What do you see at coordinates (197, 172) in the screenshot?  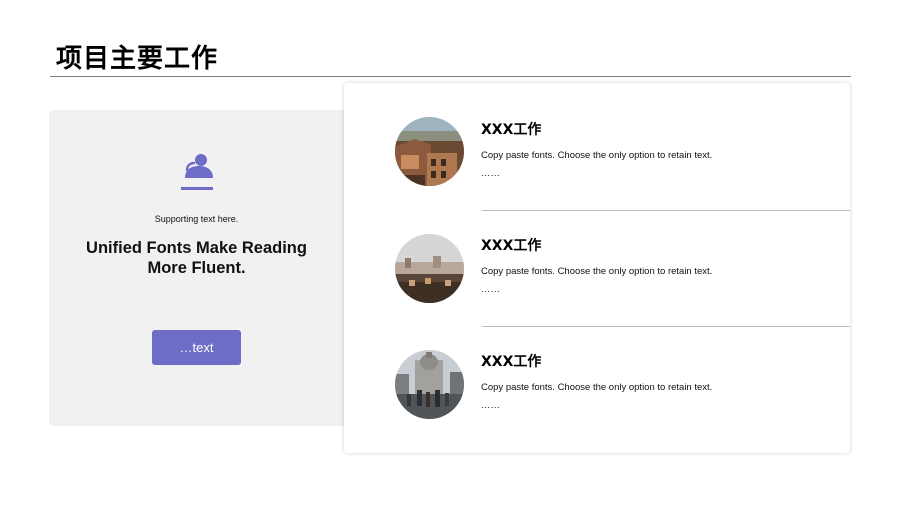 I see `user-icon` at bounding box center [197, 172].